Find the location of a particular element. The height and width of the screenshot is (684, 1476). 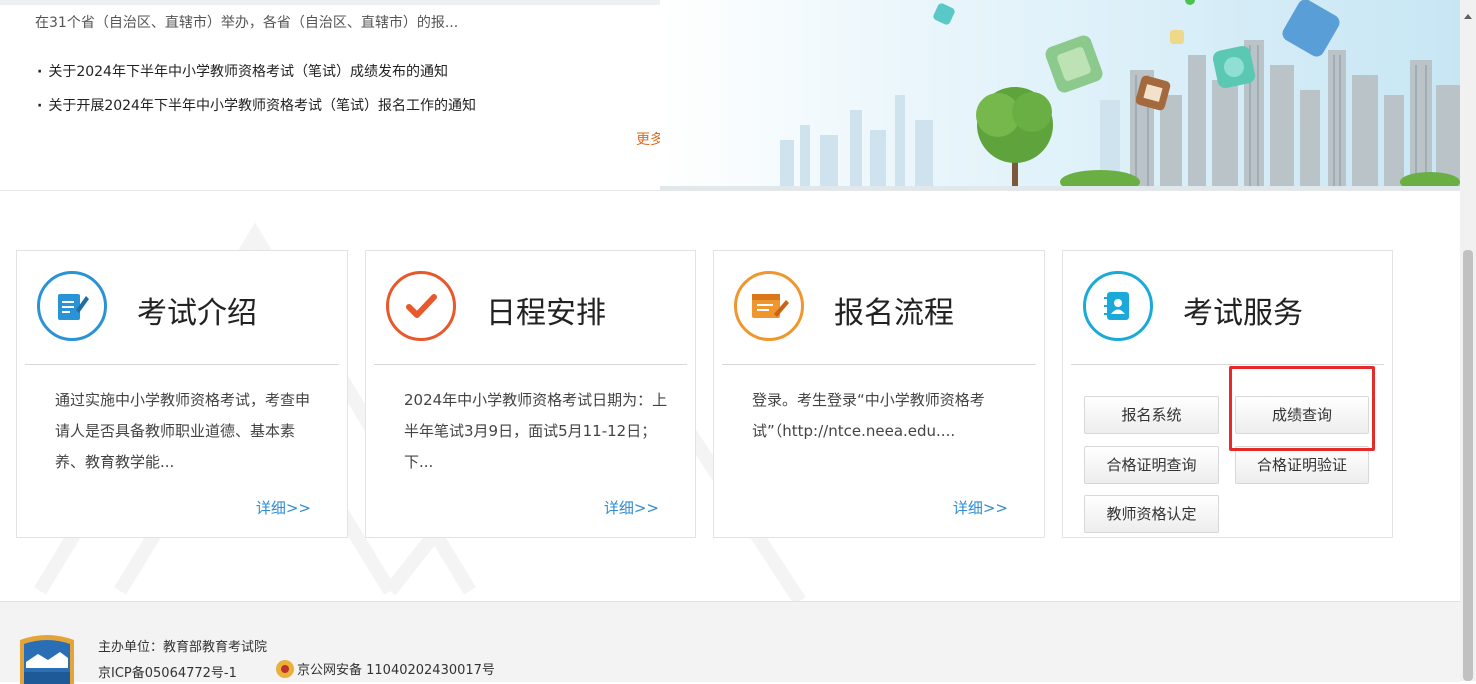

card-title: 考试介绍 is located at coordinates (197, 313).